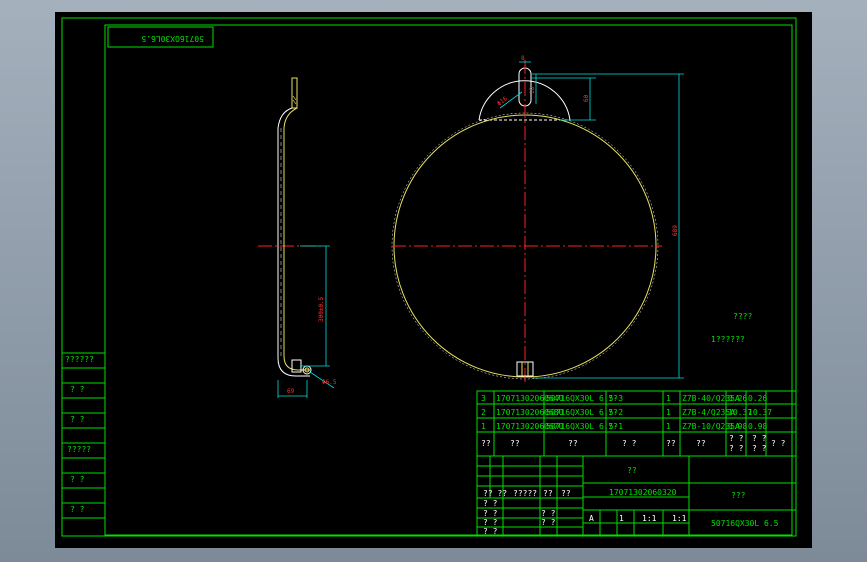  Describe the element at coordinates (760, 412) in the screenshot. I see `bom-cell: 10.37` at that location.